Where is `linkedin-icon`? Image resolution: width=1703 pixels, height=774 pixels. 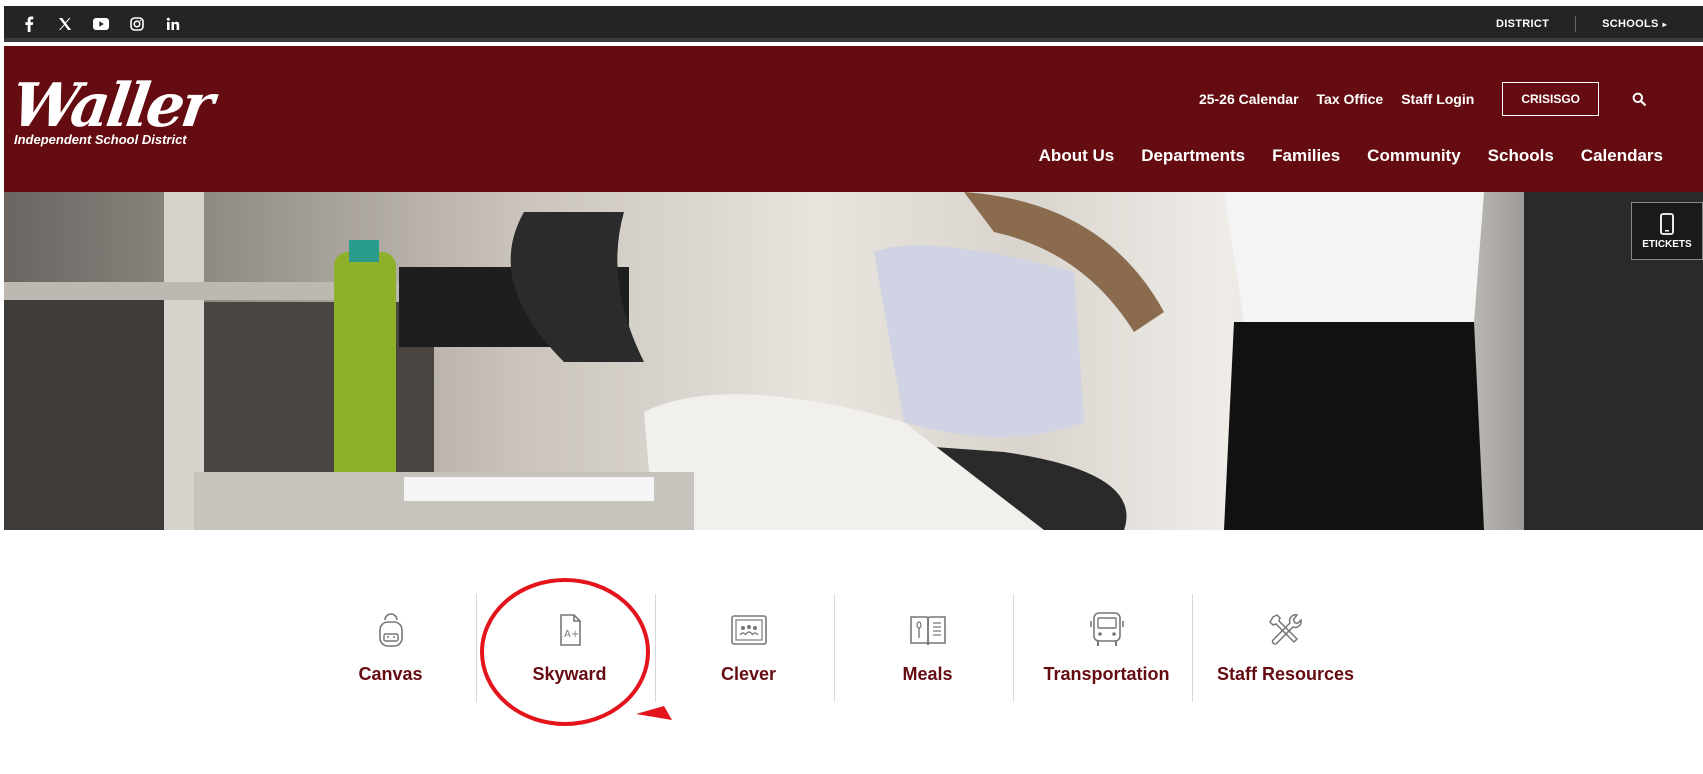
linkedin-icon is located at coordinates (173, 24).